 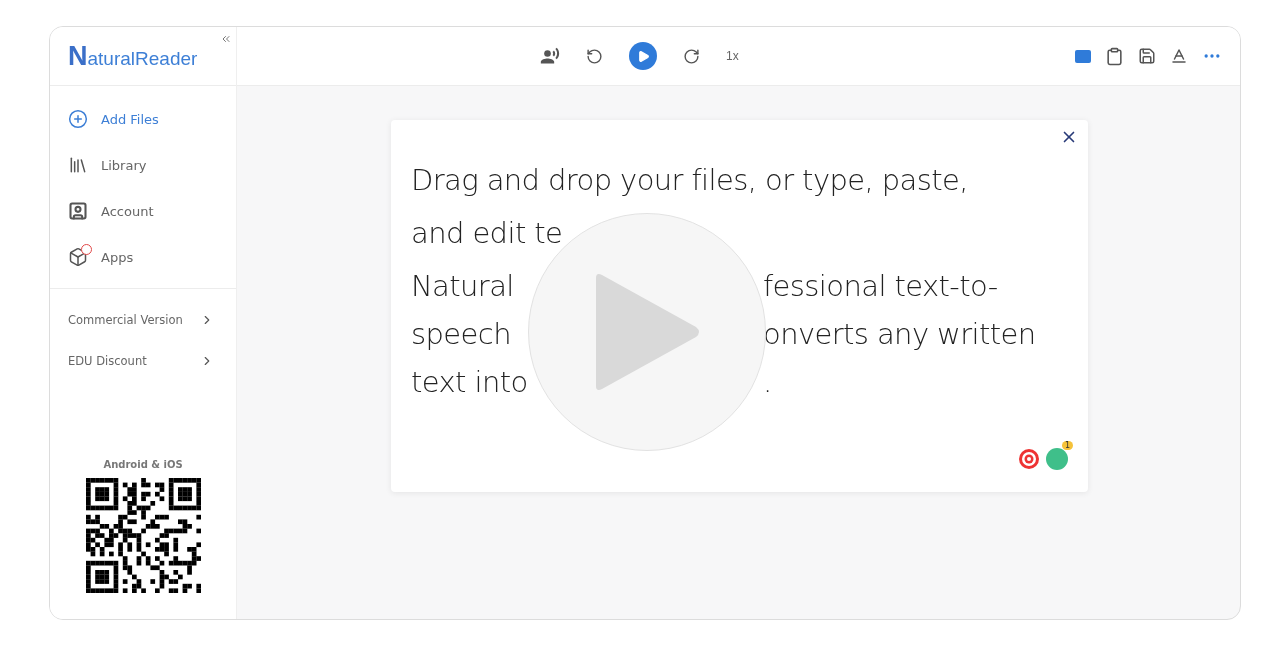 I want to click on voice-icon, so click(x=550, y=56).